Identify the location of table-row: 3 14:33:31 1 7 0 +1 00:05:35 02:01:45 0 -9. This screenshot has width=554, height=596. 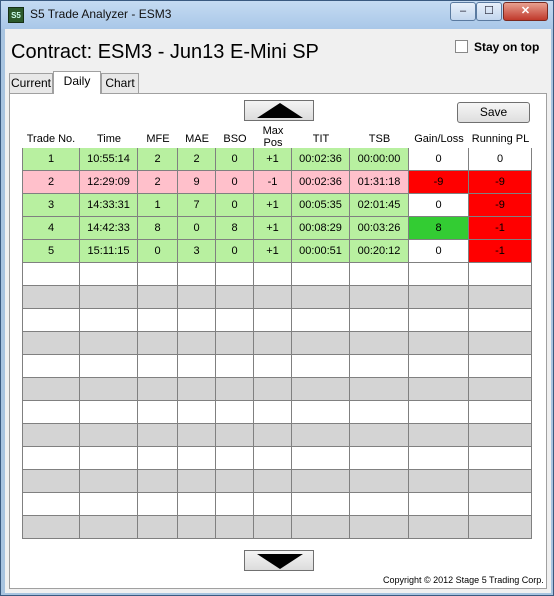
(280, 205).